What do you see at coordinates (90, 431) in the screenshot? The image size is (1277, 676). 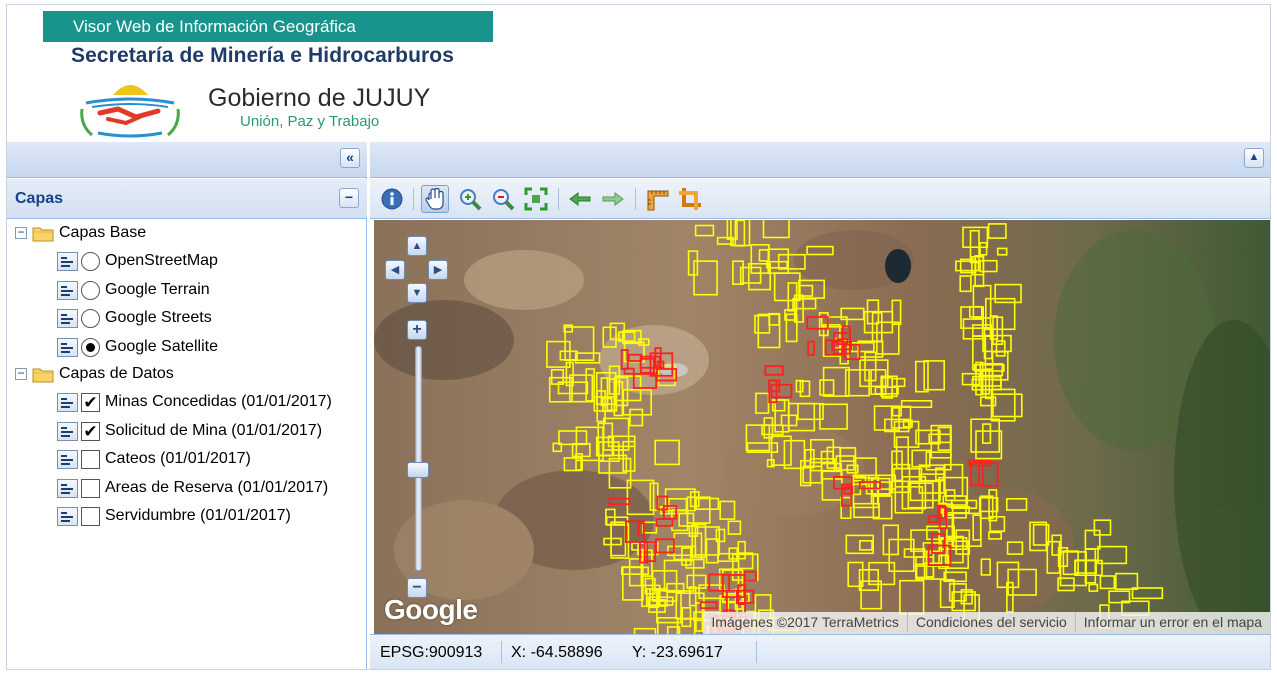 I see `checkbox-solicitud-de-mina: ✔` at bounding box center [90, 431].